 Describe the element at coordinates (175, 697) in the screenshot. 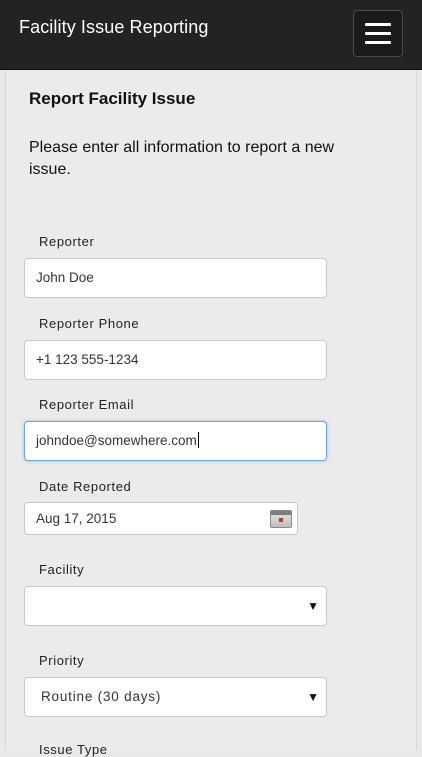

I see `priority-select: Routine (30 days) ▼` at that location.